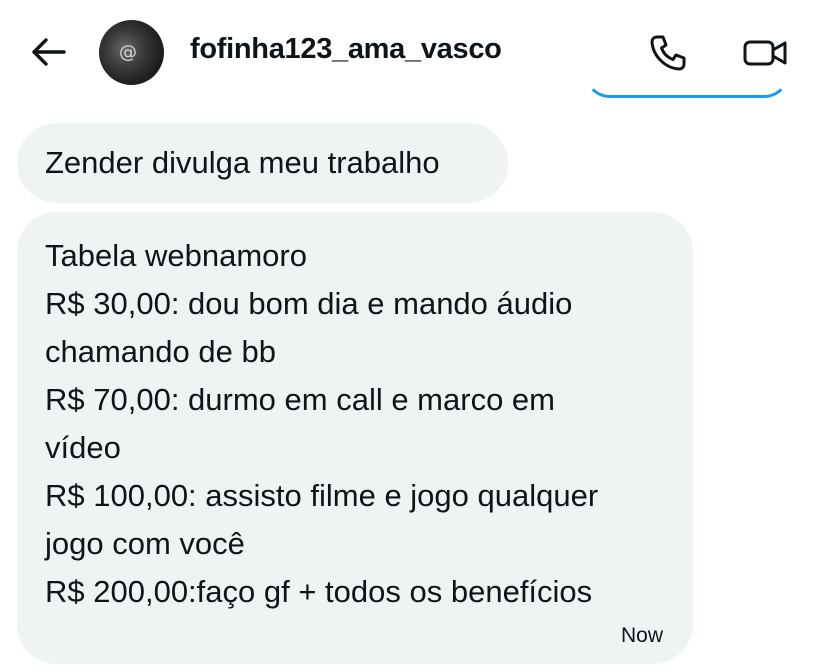  Describe the element at coordinates (309, 303) in the screenshot. I see `message-line: R$ 30,00: dou bom dia e mando áudio` at that location.